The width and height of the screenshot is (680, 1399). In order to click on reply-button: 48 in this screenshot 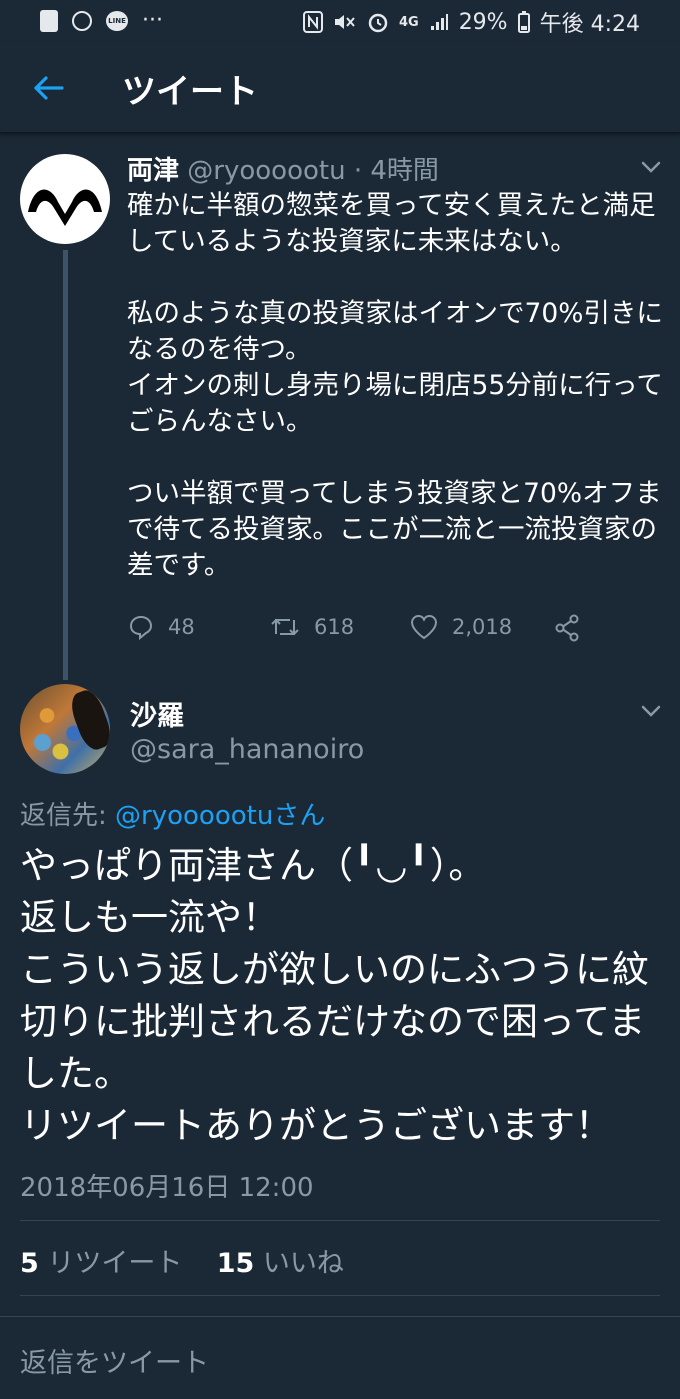, I will do `click(161, 627)`.